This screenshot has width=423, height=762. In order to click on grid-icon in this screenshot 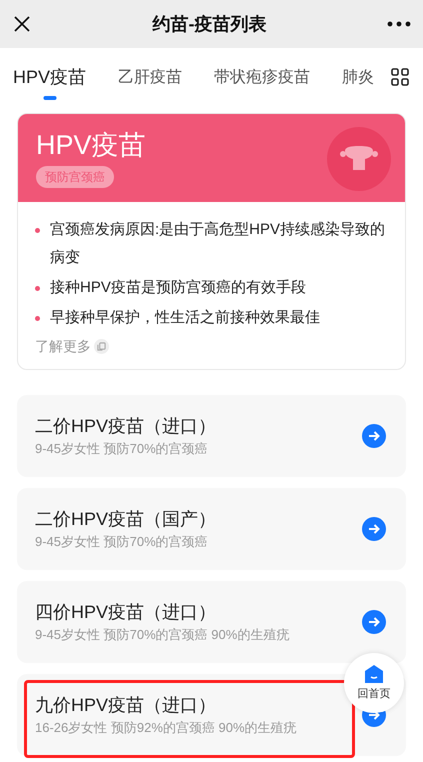, I will do `click(400, 77)`.